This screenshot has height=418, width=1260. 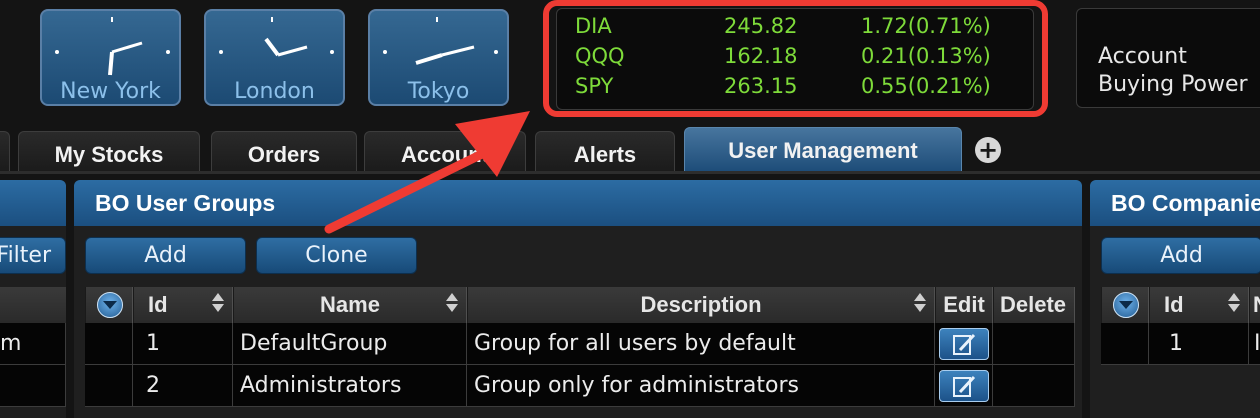 What do you see at coordinates (427, 172) in the screenshot?
I see `annotation-arrow` at bounding box center [427, 172].